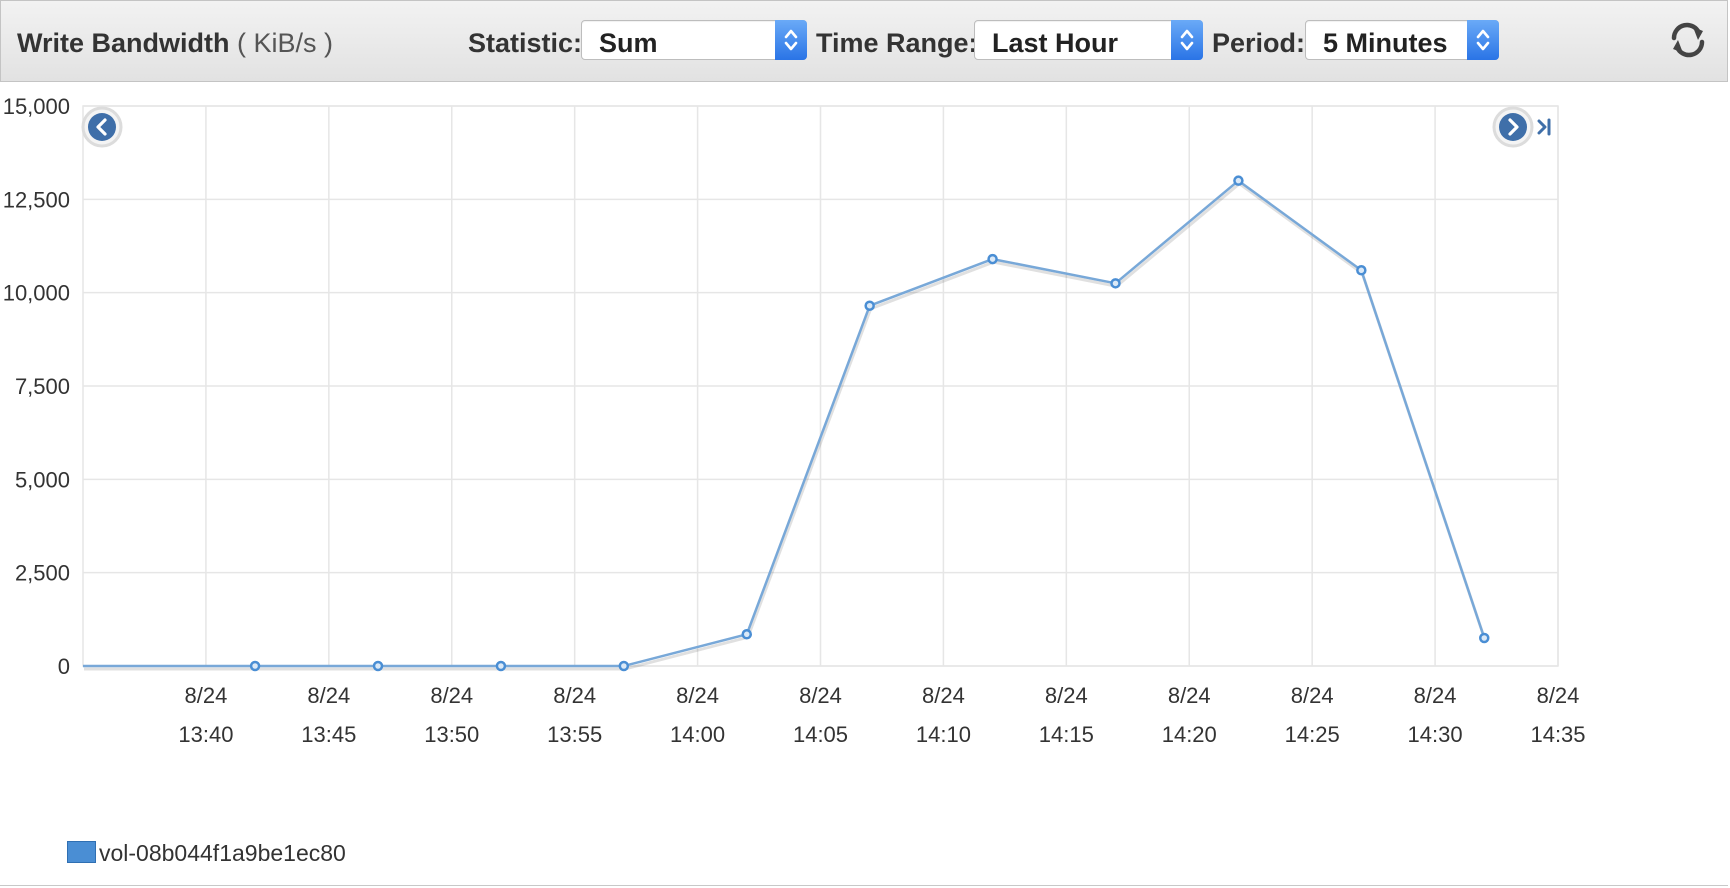  What do you see at coordinates (1259, 43) in the screenshot?
I see `period-label: Period:` at bounding box center [1259, 43].